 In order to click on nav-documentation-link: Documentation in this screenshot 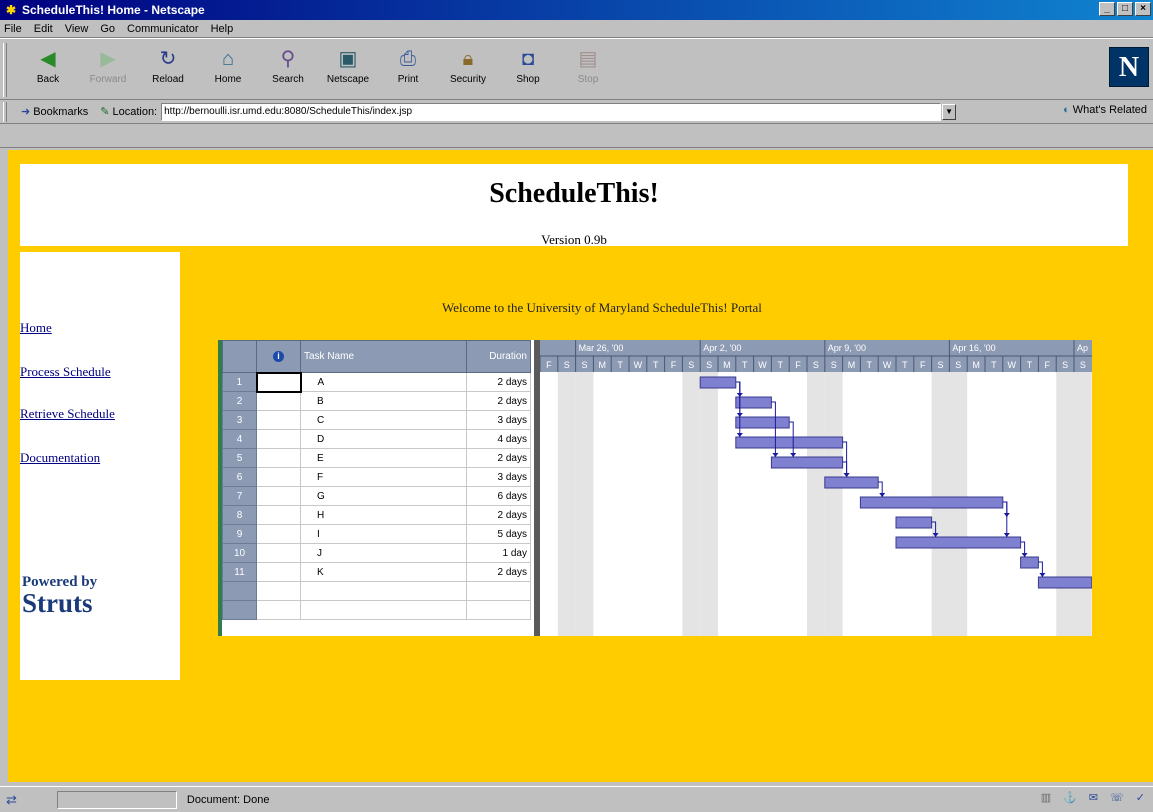, I will do `click(60, 458)`.